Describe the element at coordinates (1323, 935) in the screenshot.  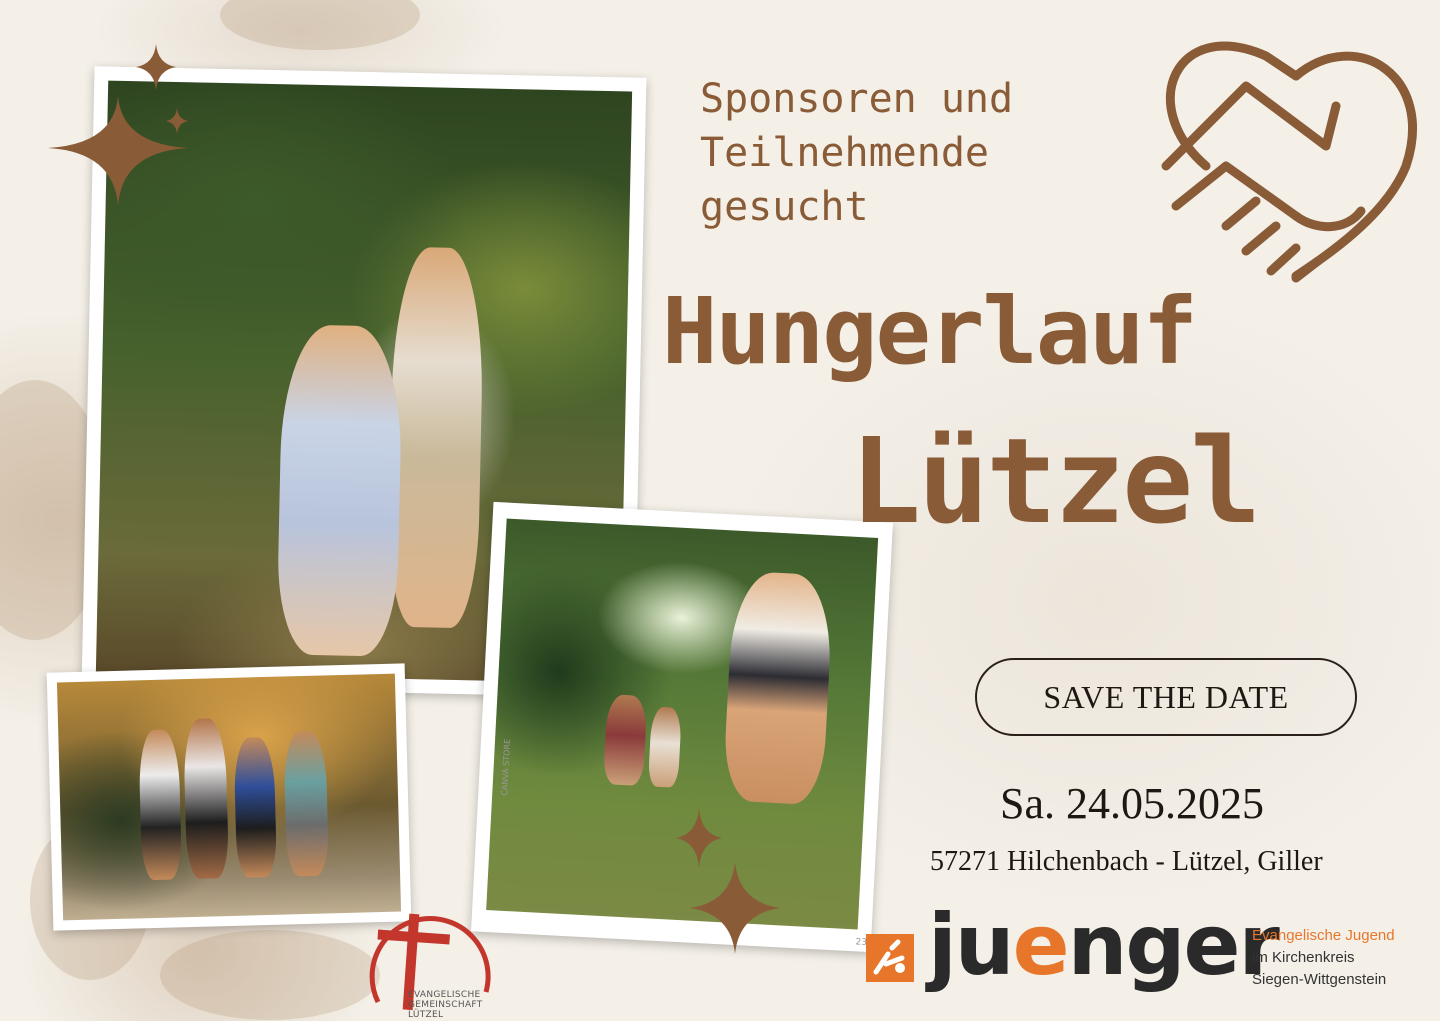
I see `juenger-tagline-line1: Evangelische Jugend` at that location.